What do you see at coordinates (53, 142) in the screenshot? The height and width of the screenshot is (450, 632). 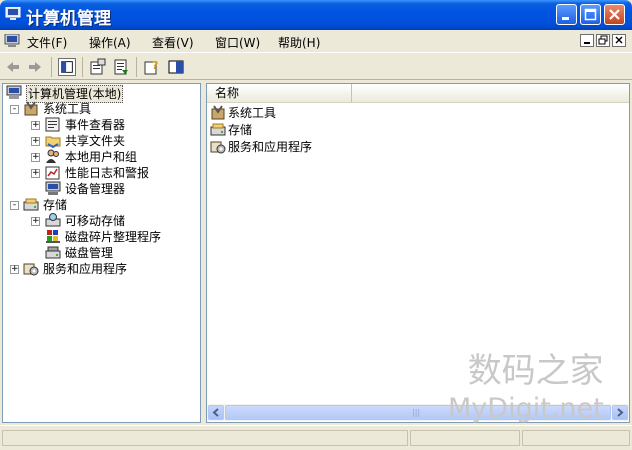 I see `shared-folder-icon` at bounding box center [53, 142].